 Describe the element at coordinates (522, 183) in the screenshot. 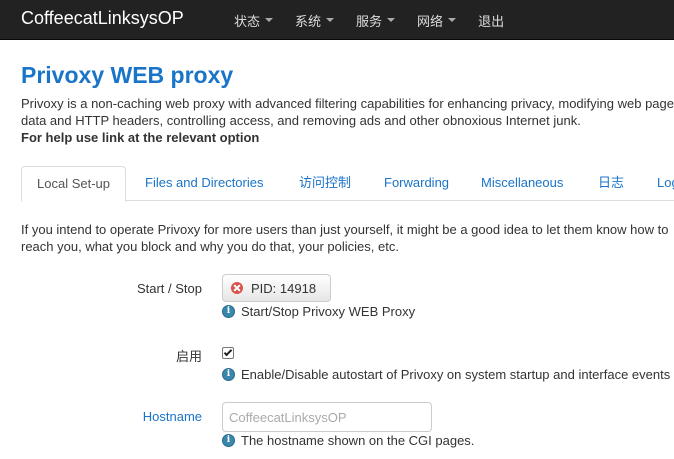

I see `tab-miscellaneous: Miscellaneous` at that location.